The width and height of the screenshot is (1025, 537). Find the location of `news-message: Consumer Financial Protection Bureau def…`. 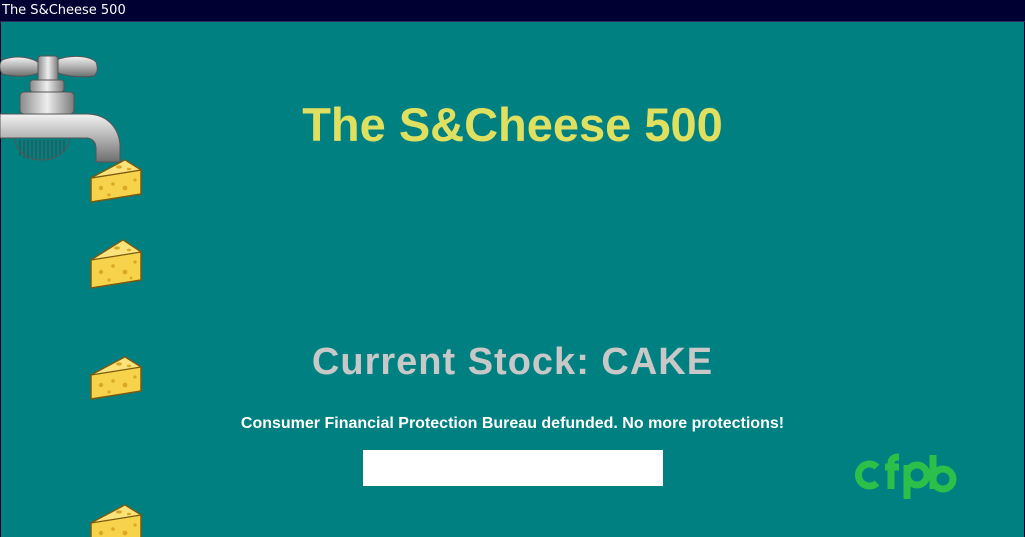

news-message: Consumer Financial Protection Bureau def… is located at coordinates (512, 423).